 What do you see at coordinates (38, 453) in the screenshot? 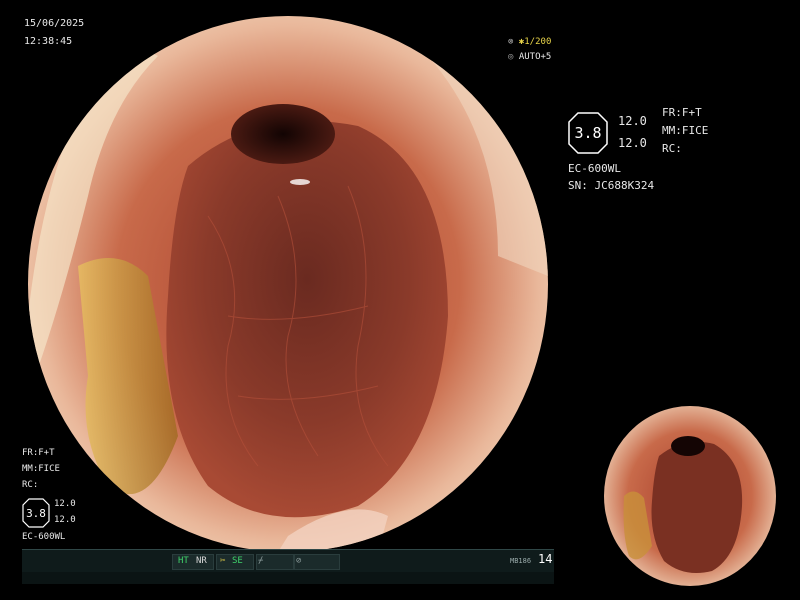
I see `corner-fr: FR:F+T` at bounding box center [38, 453].